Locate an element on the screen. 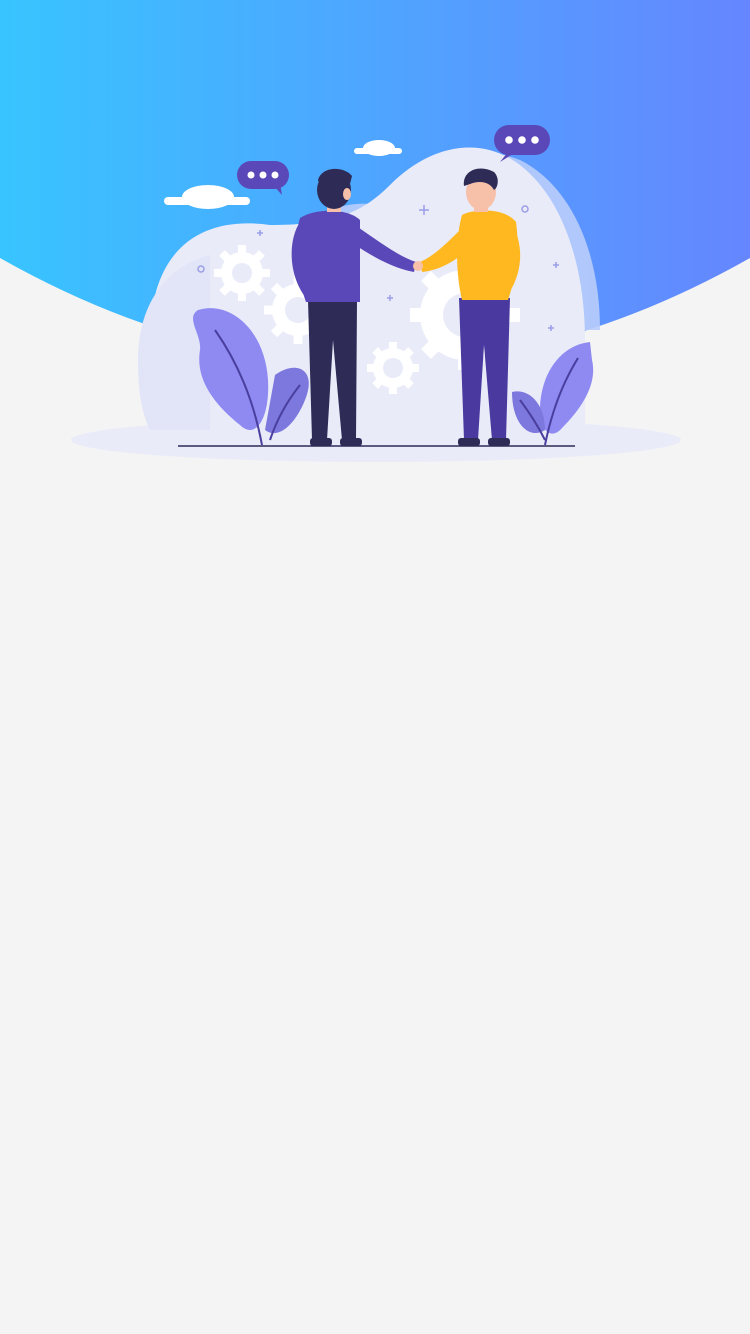 This screenshot has height=1334, width=750. speech-bubble-icon is located at coordinates (263, 178).